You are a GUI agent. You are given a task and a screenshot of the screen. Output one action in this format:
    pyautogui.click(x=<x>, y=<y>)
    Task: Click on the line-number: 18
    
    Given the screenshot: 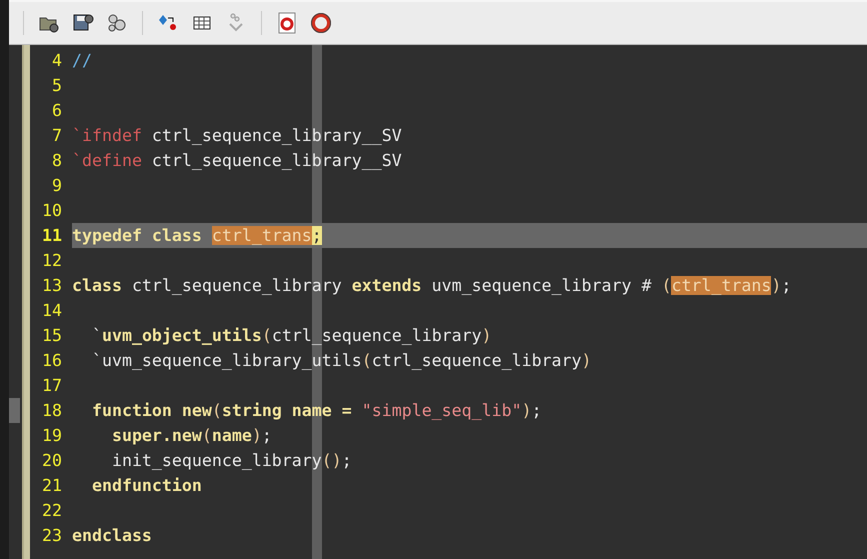 What is the action you would take?
    pyautogui.click(x=51, y=410)
    